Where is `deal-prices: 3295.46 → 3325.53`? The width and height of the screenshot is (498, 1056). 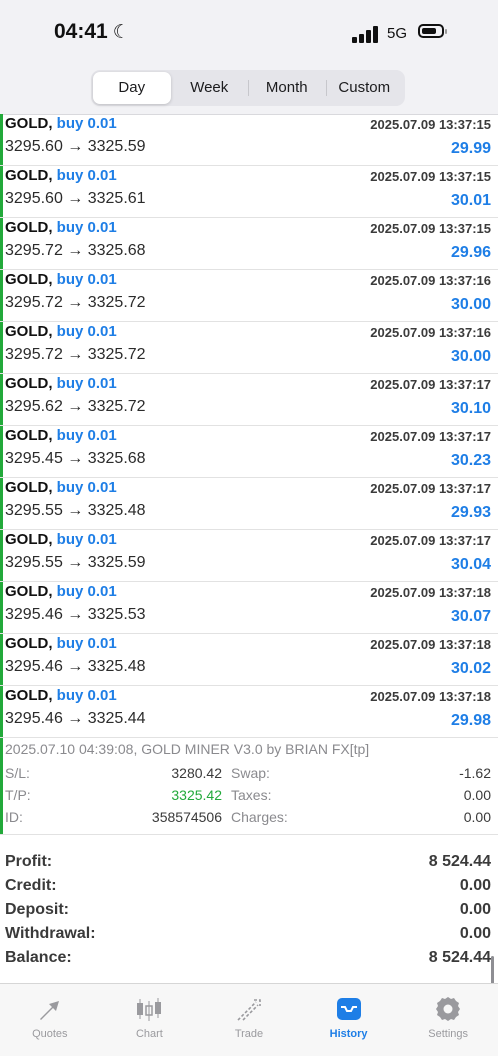 deal-prices: 3295.46 → 3325.53 is located at coordinates (75, 614).